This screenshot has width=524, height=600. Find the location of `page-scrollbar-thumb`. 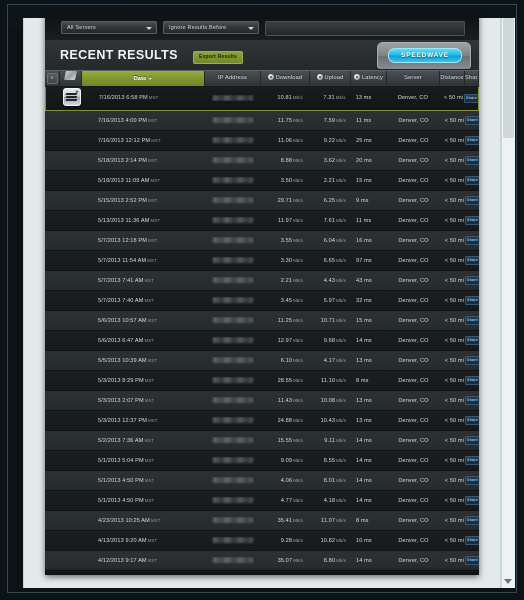

page-scrollbar-thumb is located at coordinates (508, 78).